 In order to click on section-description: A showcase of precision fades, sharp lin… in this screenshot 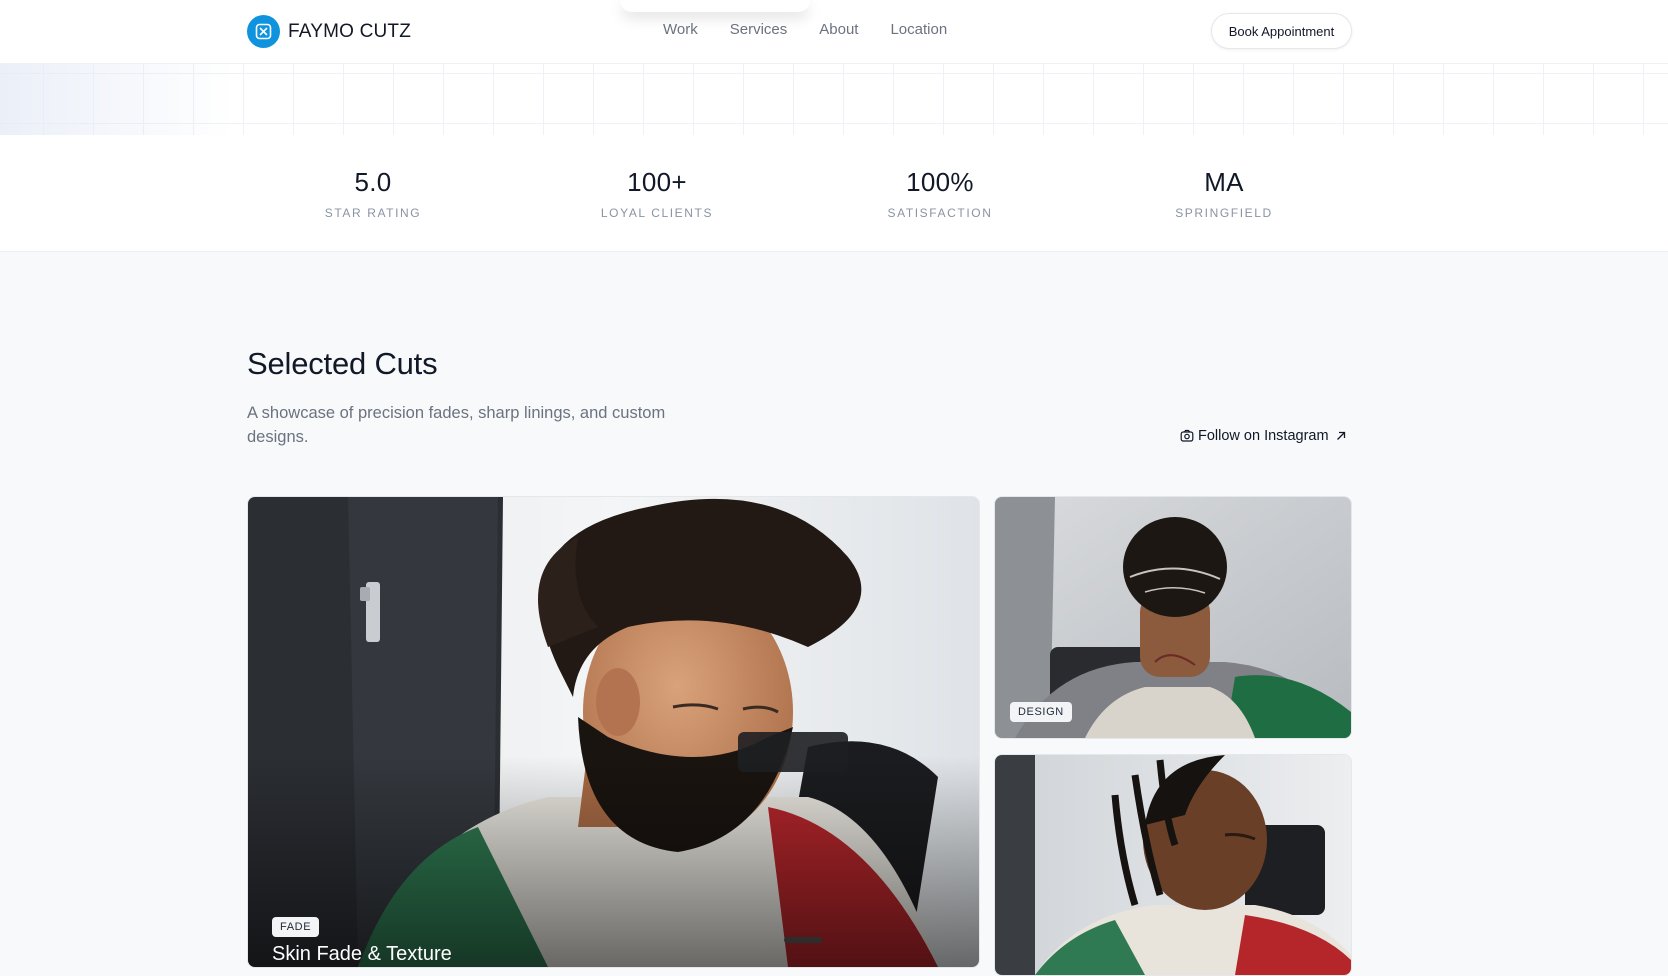, I will do `click(456, 425)`.